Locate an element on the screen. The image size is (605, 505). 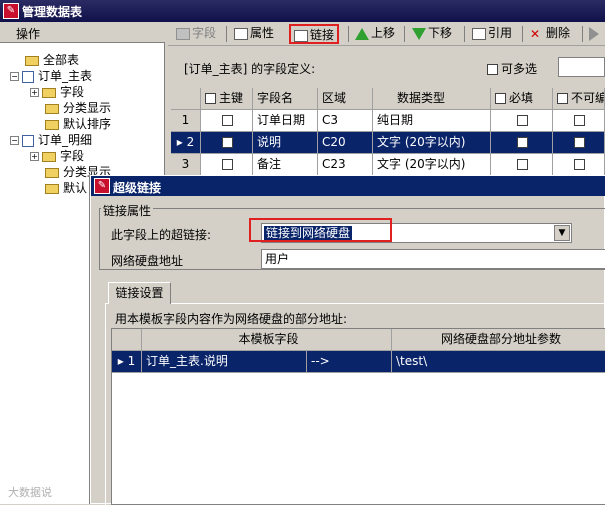
column-address-param: 网络硬盘部分地址参数 is located at coordinates (498, 340).